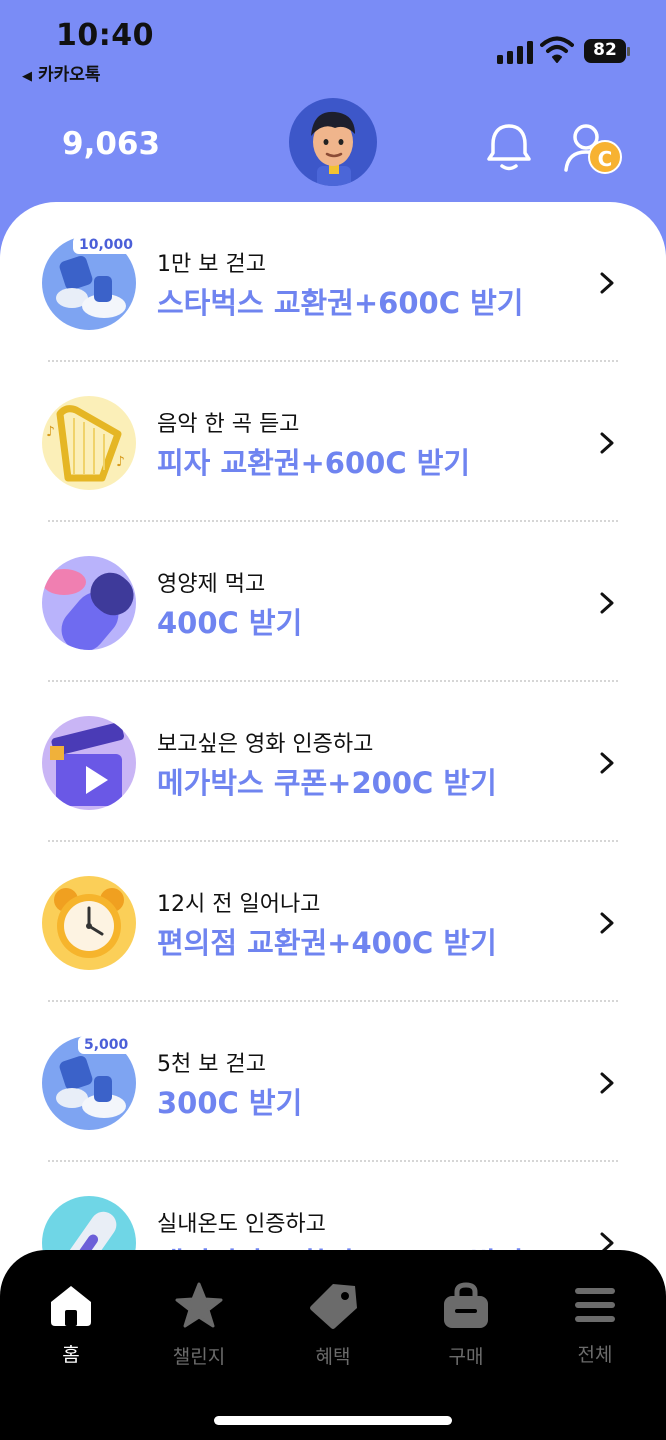 The width and height of the screenshot is (666, 1440). Describe the element at coordinates (327, 783) in the screenshot. I see `mission-reward: 메가박스 쿠폰+200C 받기` at that location.